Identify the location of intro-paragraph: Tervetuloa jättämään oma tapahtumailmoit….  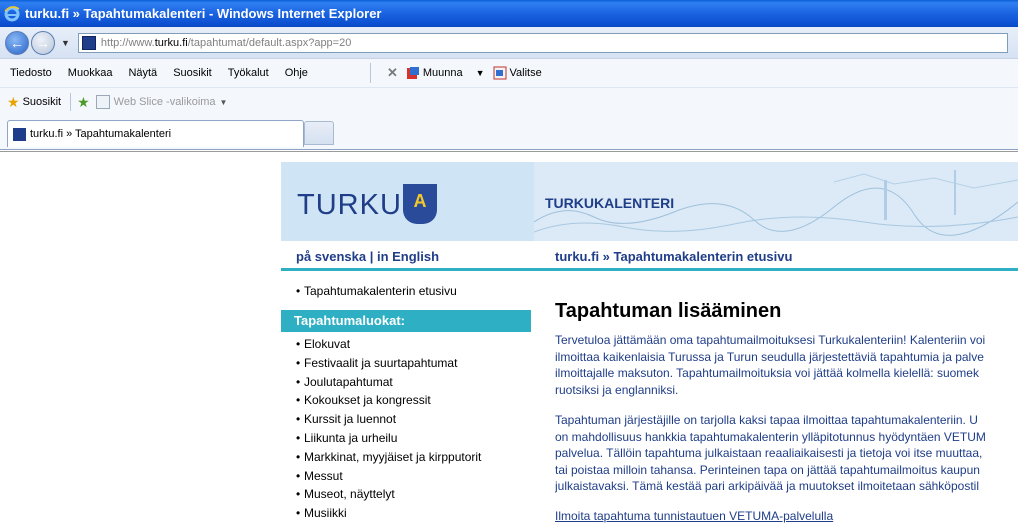
(786, 365).